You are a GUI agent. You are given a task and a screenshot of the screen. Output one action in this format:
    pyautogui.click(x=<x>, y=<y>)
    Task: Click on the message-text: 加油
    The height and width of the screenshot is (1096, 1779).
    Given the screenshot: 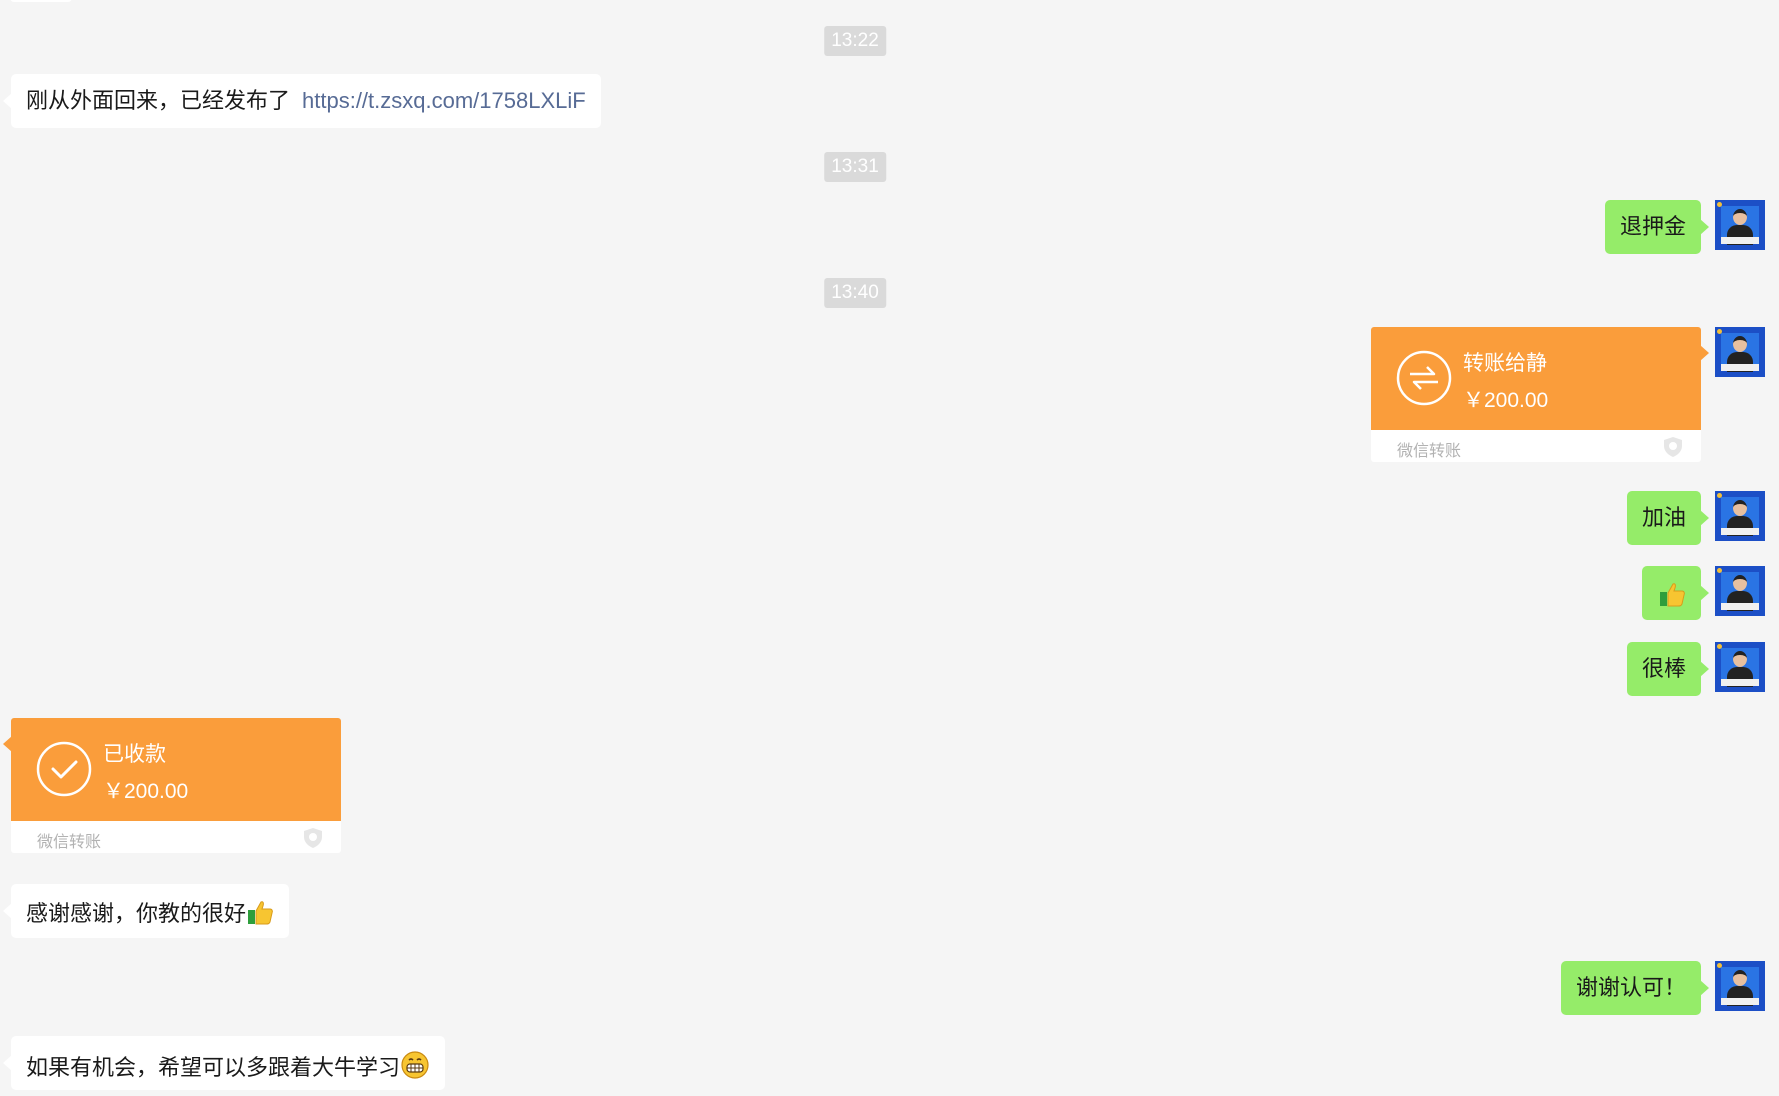 What is the action you would take?
    pyautogui.click(x=1663, y=517)
    